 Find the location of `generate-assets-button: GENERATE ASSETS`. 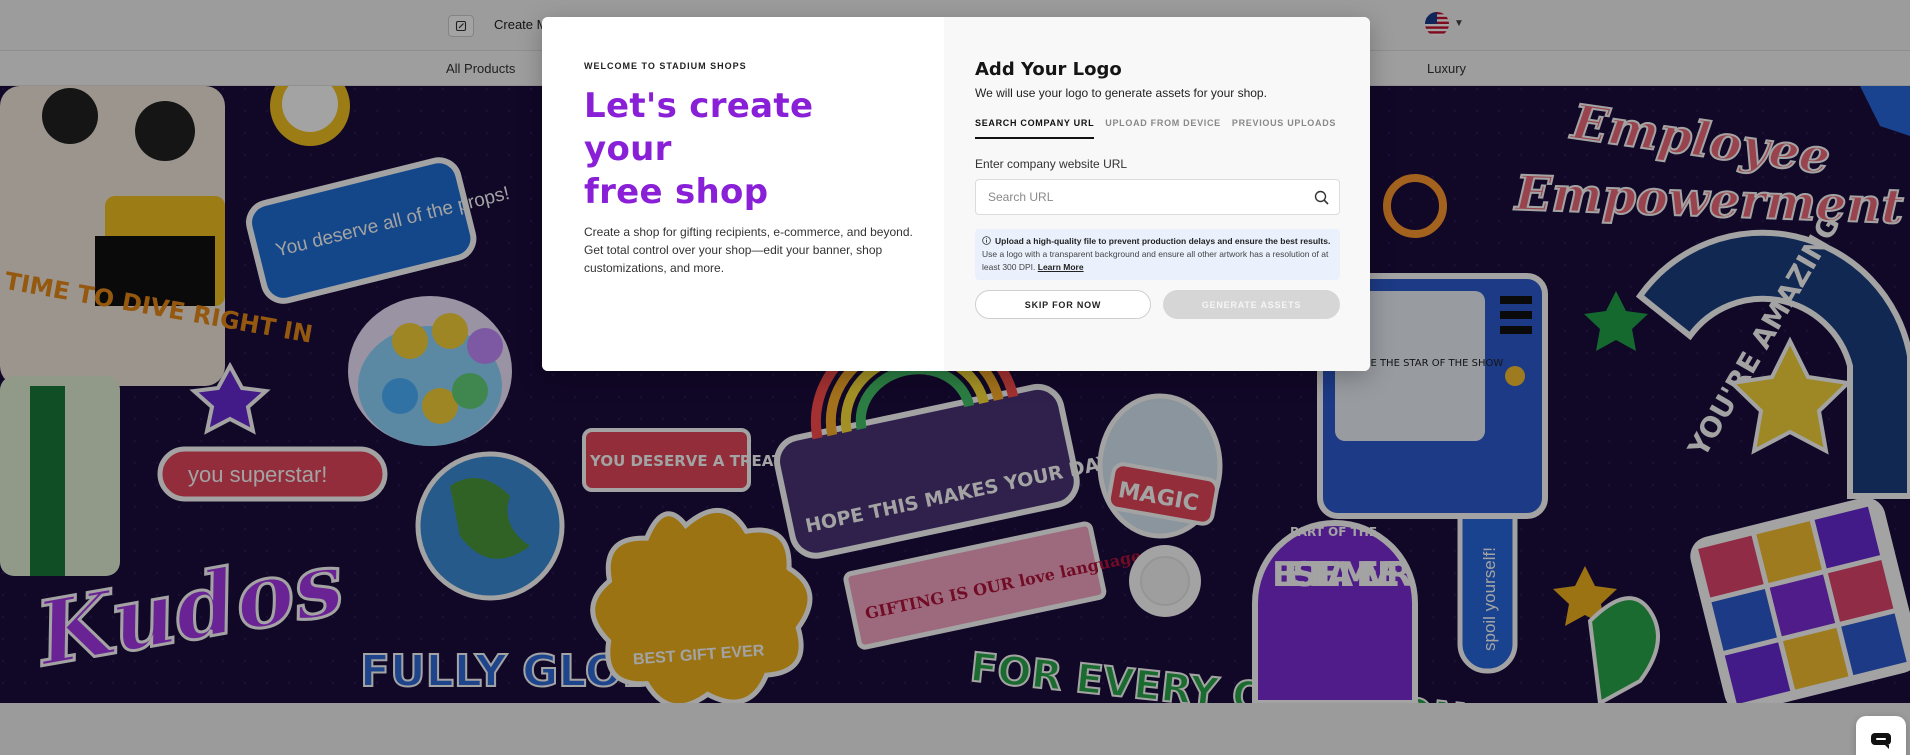

generate-assets-button: GENERATE ASSETS is located at coordinates (1251, 304).